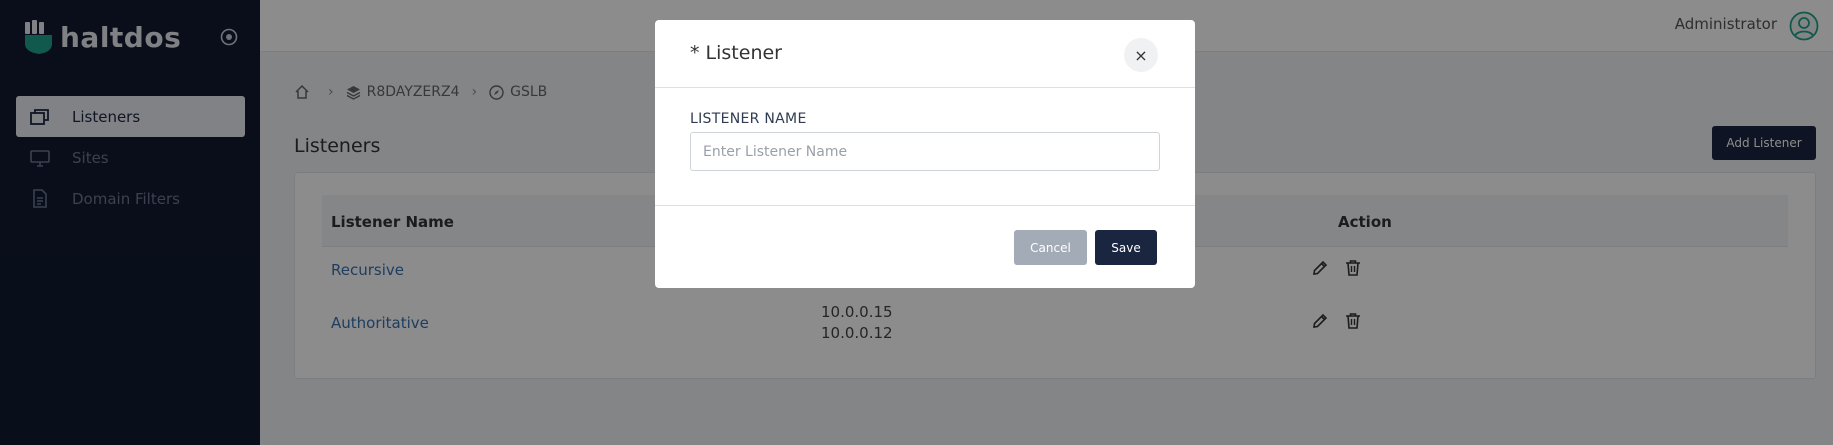  I want to click on cancel-button: Cancel, so click(1050, 247).